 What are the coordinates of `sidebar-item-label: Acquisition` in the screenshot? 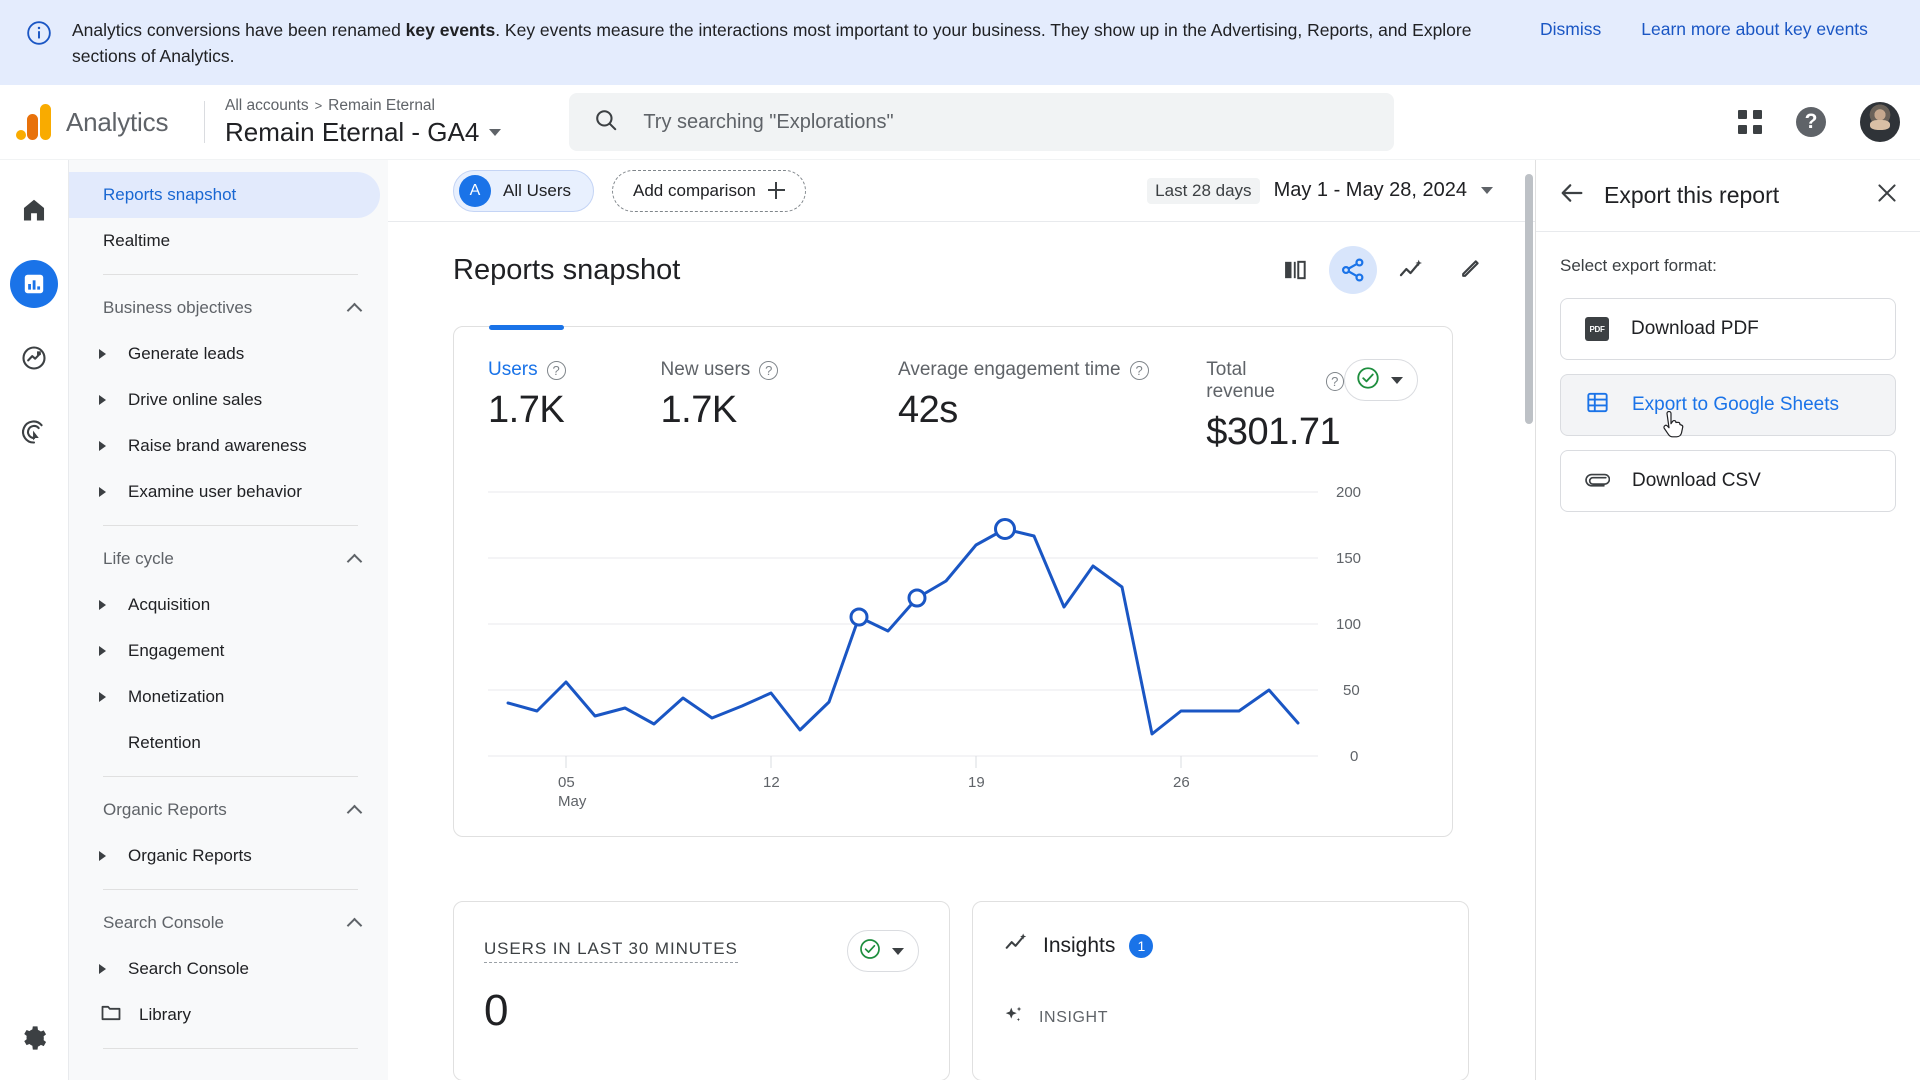 It's located at (169, 604).